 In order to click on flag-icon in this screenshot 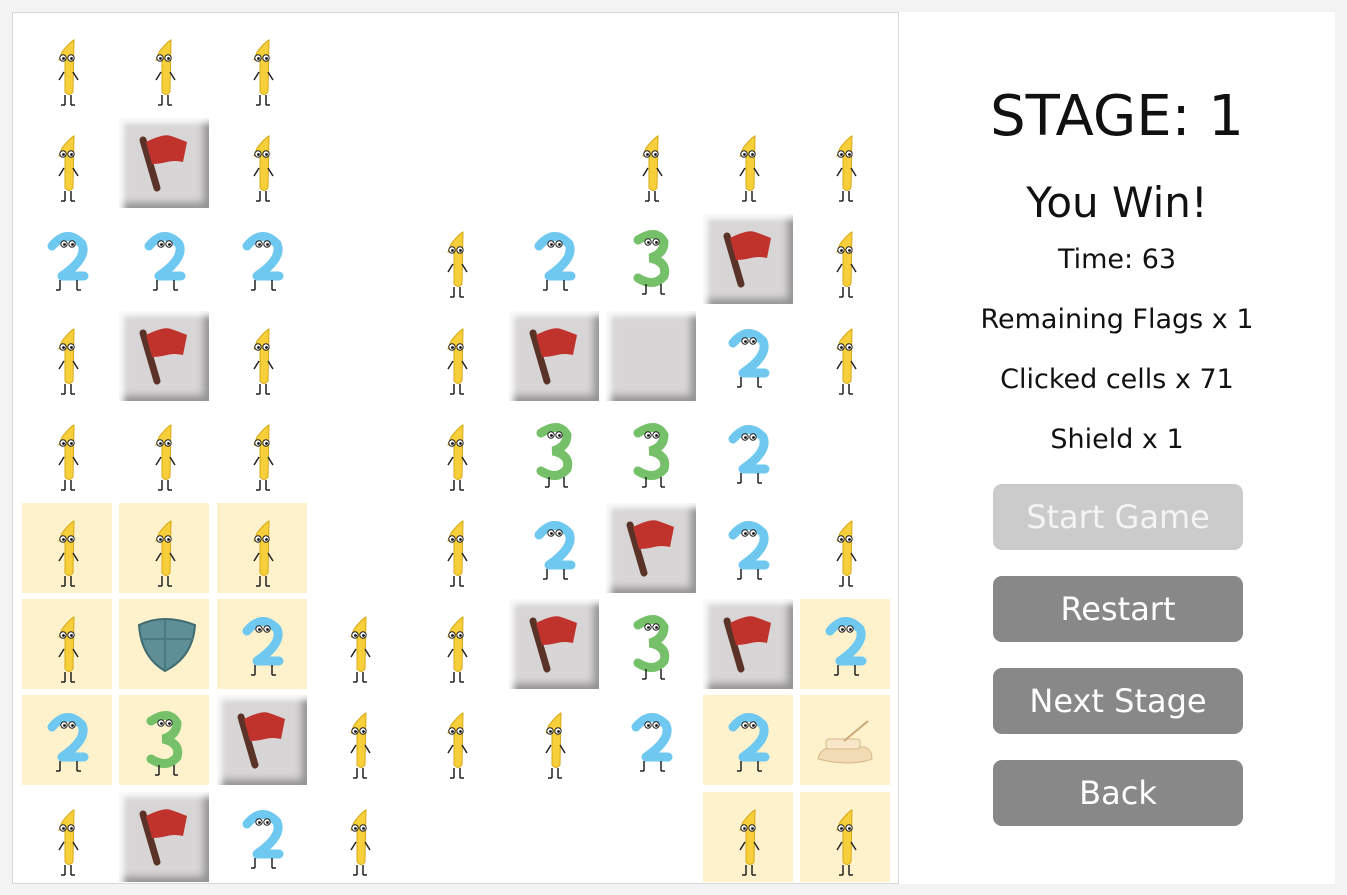, I will do `click(163, 356)`.